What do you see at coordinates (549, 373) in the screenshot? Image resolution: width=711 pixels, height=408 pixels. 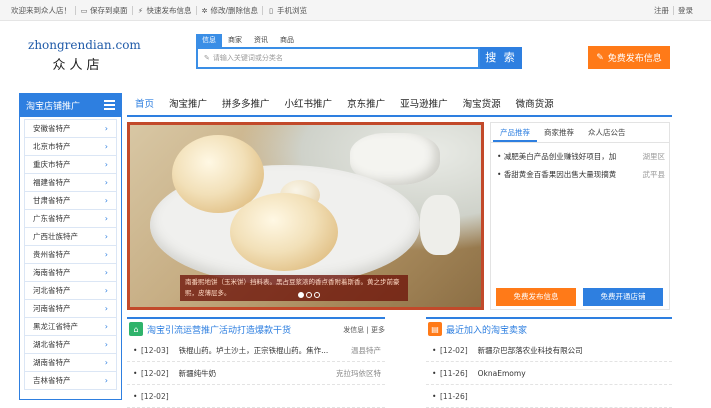 I see `list-item: • [11-26] OknaEmomy` at bounding box center [549, 373].